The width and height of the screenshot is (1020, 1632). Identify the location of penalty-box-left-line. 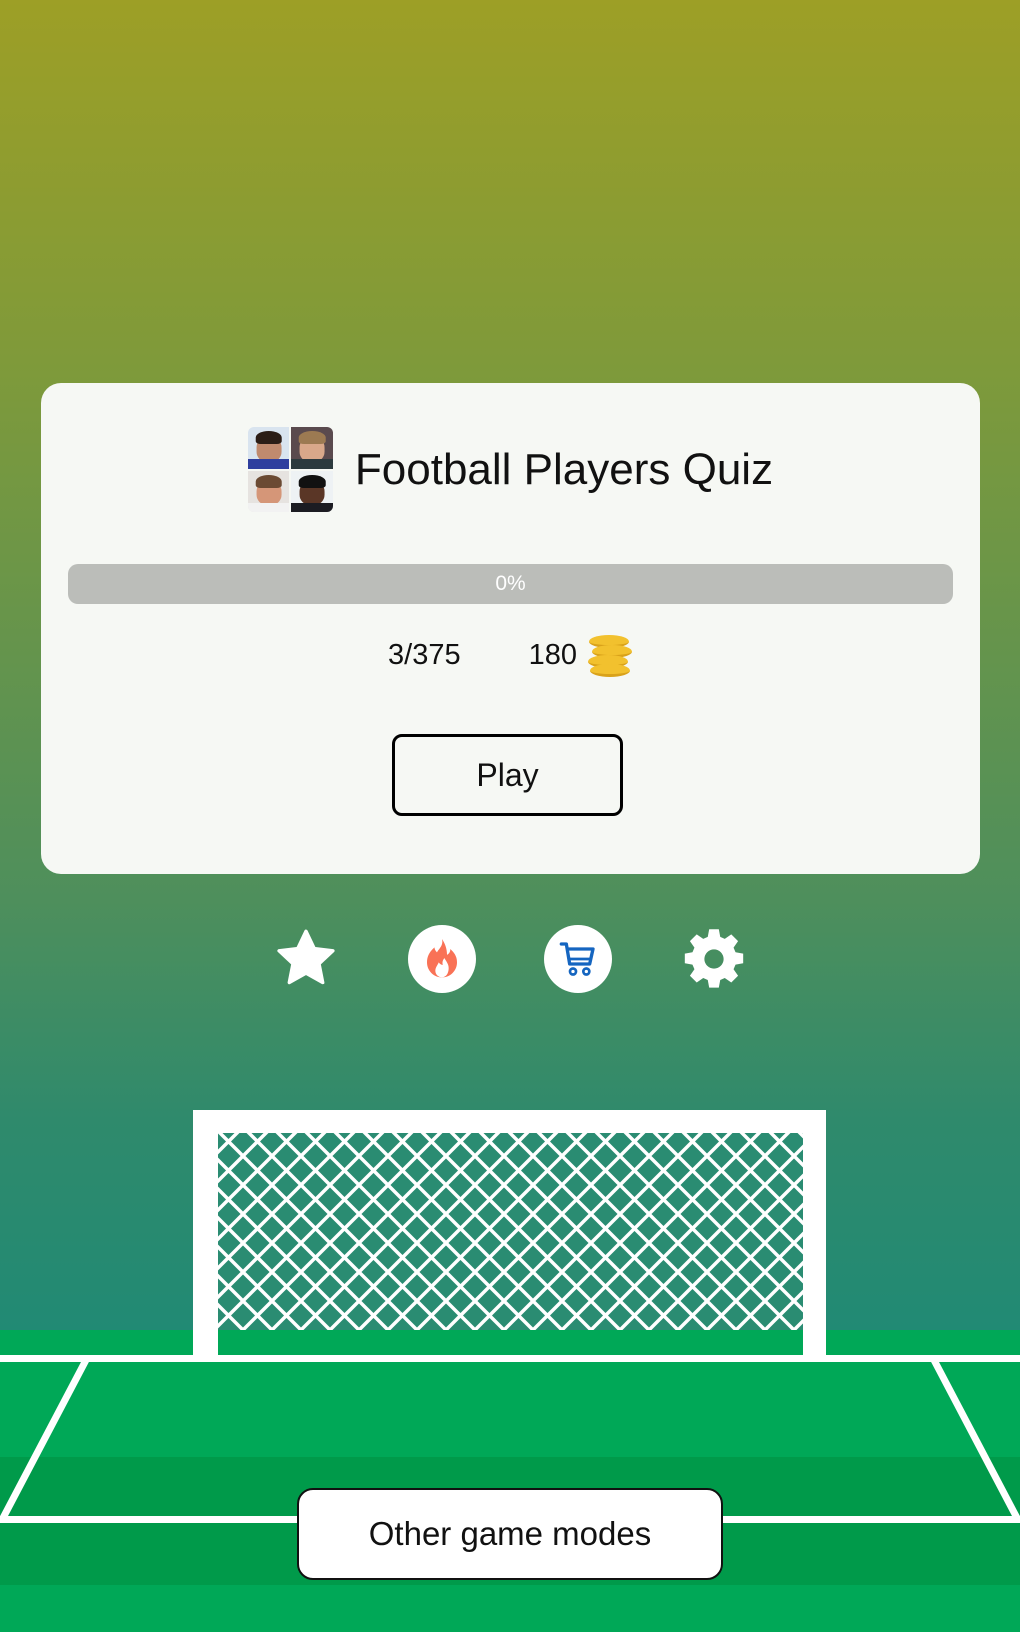
(45, 1439).